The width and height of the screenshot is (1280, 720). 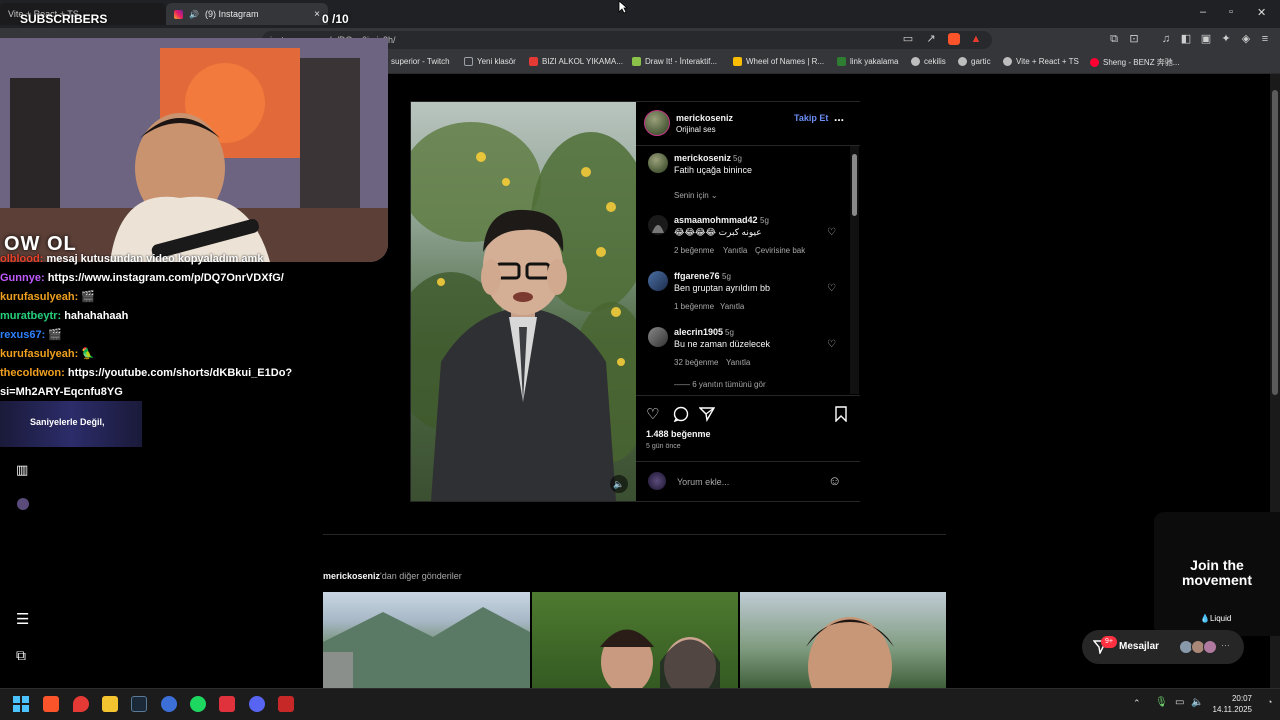 I want to click on view-replies-link: —— 6 yanıtın tümünü gör, so click(x=720, y=384).